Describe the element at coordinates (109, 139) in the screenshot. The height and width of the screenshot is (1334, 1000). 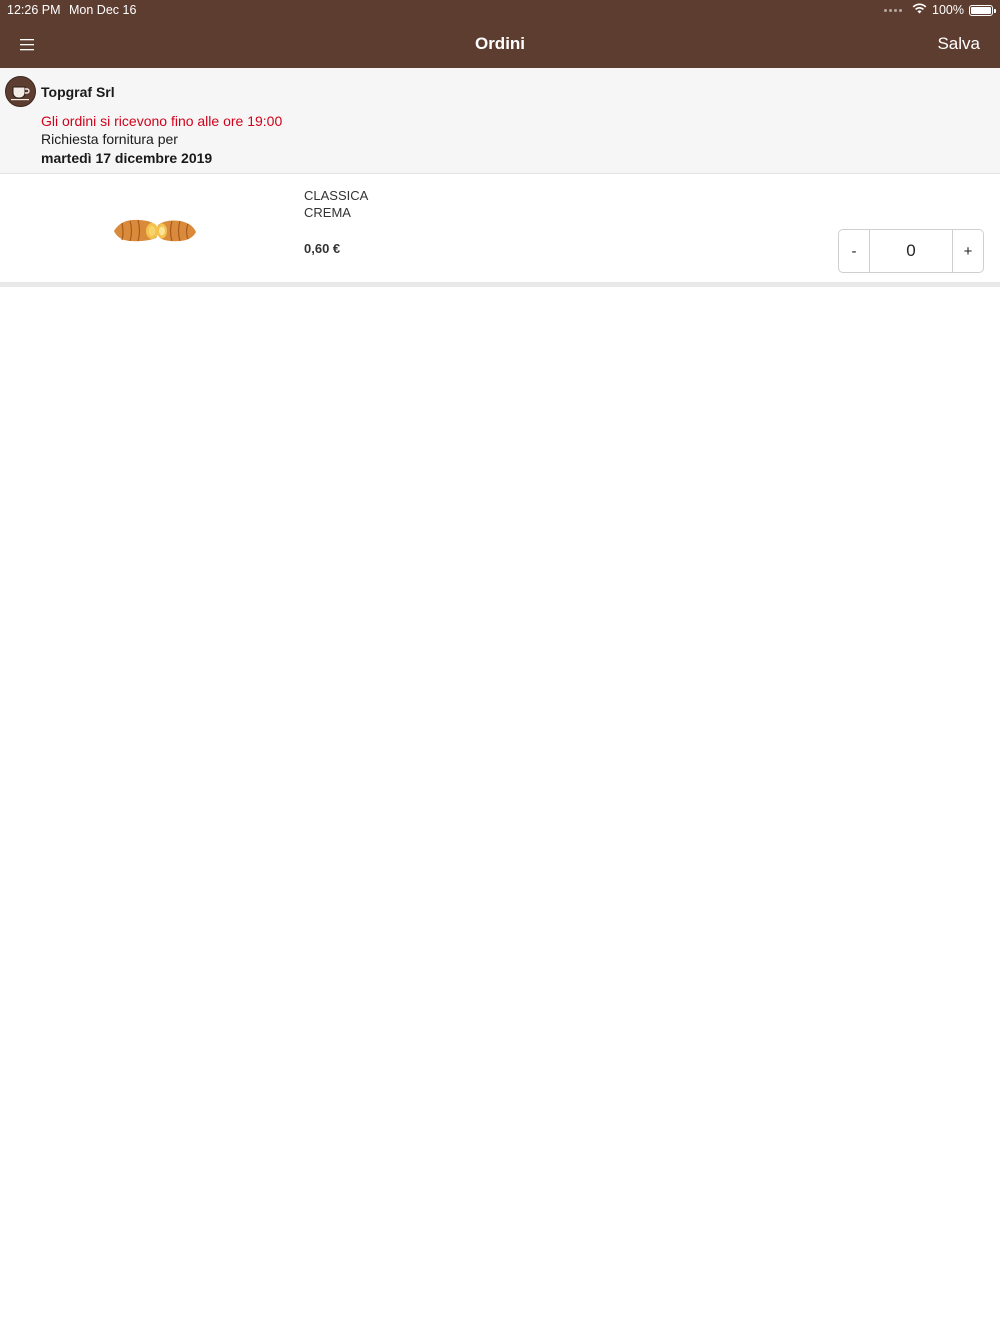
I see `supply-request-label: Richiesta fornitura per` at that location.